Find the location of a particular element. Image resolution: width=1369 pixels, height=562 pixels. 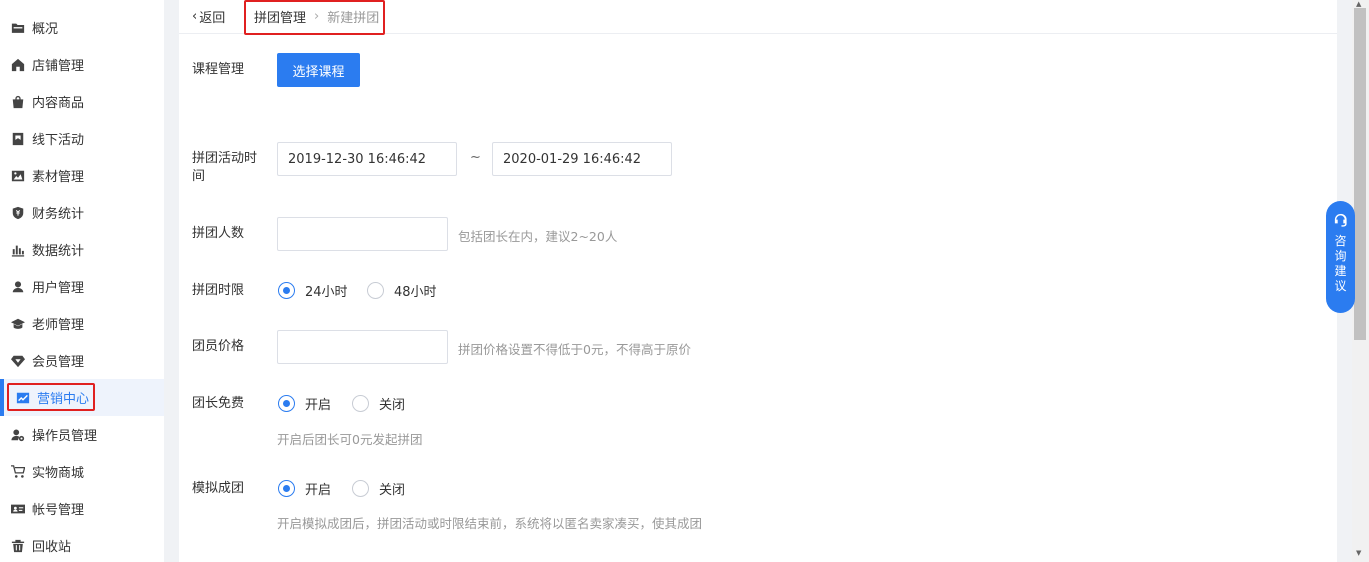

time-limit-radio-48h: 48小时 is located at coordinates (402, 290).